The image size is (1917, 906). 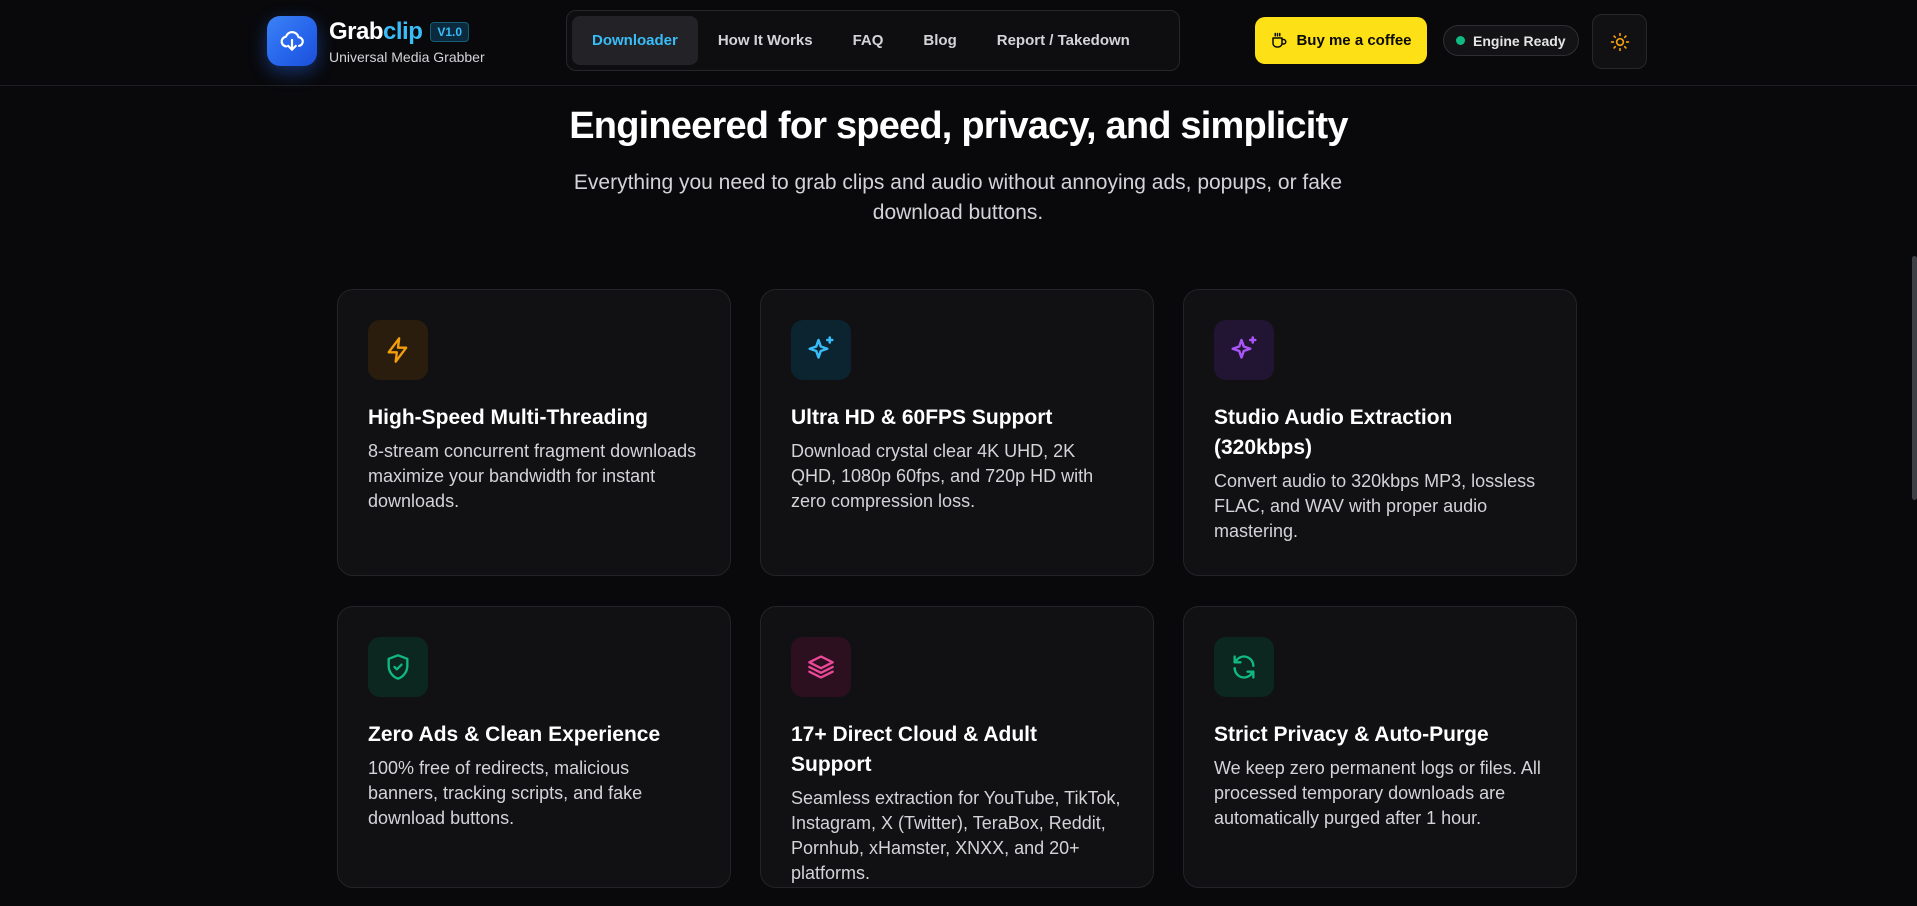 What do you see at coordinates (868, 40) in the screenshot?
I see `nav-faq: FAQ` at bounding box center [868, 40].